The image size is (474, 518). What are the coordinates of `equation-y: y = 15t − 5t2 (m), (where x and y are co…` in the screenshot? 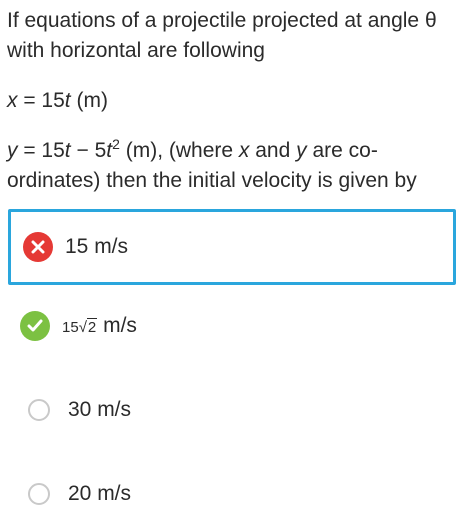 It's located at (212, 164).